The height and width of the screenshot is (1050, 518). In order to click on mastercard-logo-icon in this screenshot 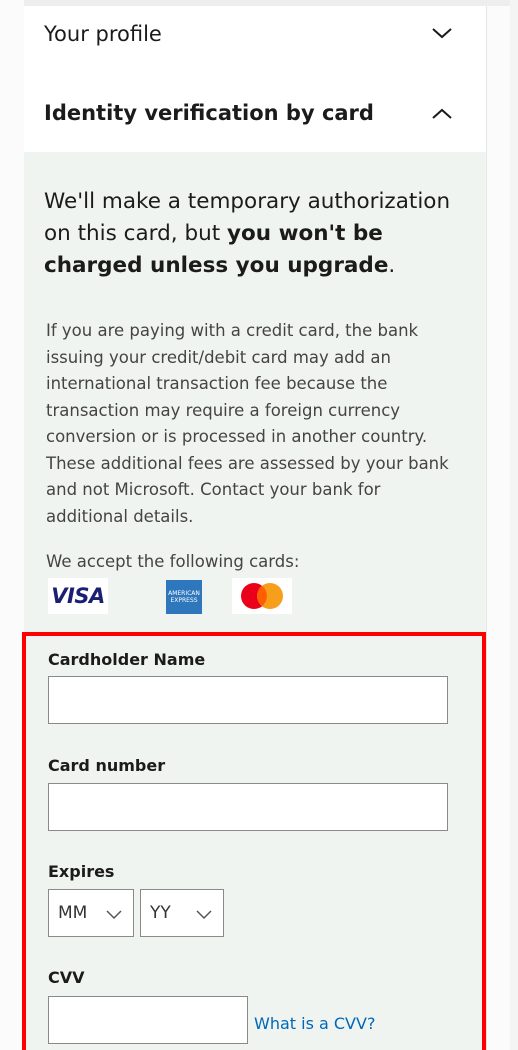, I will do `click(262, 596)`.